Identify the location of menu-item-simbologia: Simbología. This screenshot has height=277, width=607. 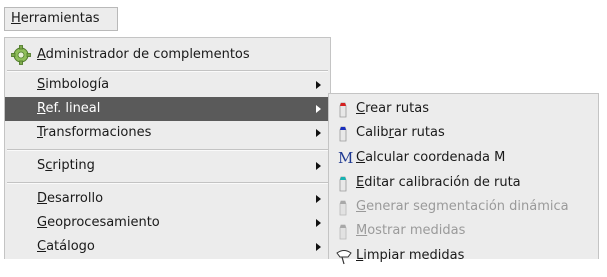
(167, 85).